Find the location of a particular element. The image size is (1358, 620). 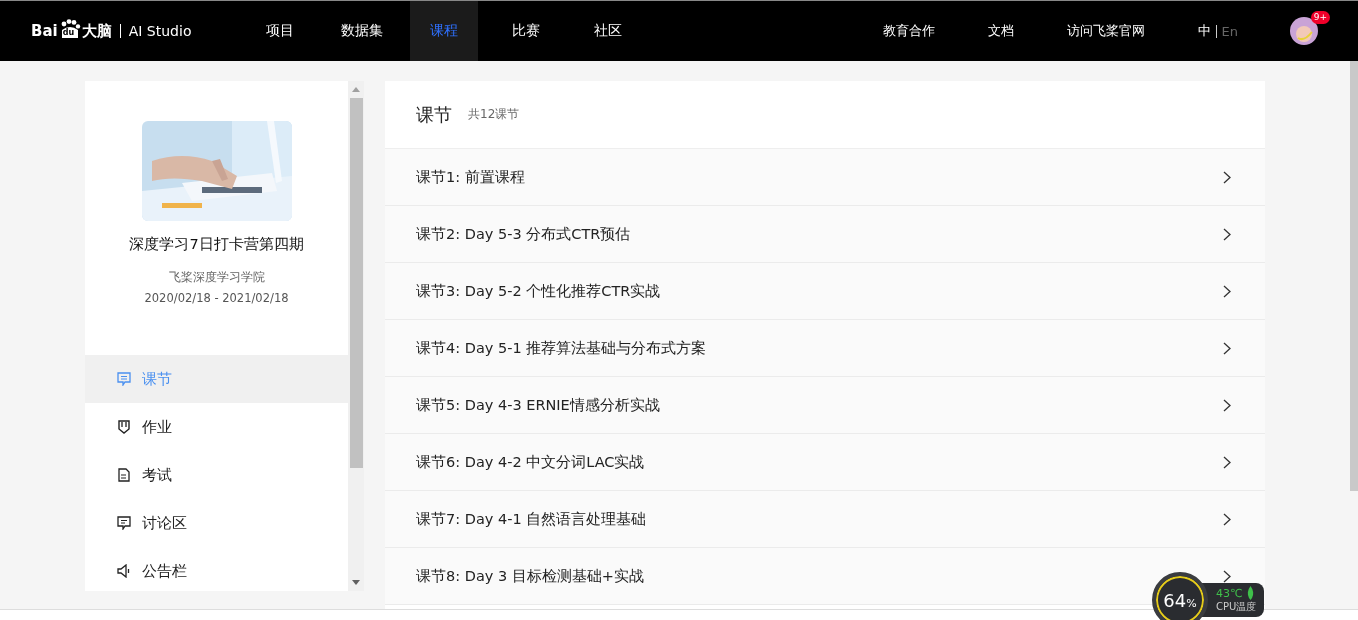

nav-tab: 社区 is located at coordinates (608, 31).